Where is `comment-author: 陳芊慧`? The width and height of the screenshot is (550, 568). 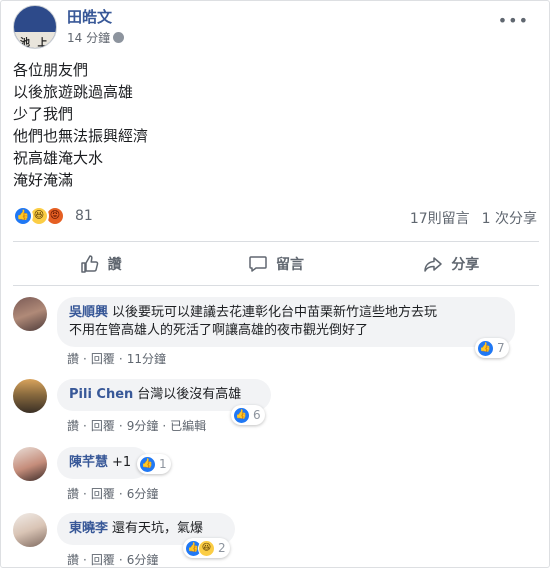
comment-author: 陳芊慧 is located at coordinates (88, 462).